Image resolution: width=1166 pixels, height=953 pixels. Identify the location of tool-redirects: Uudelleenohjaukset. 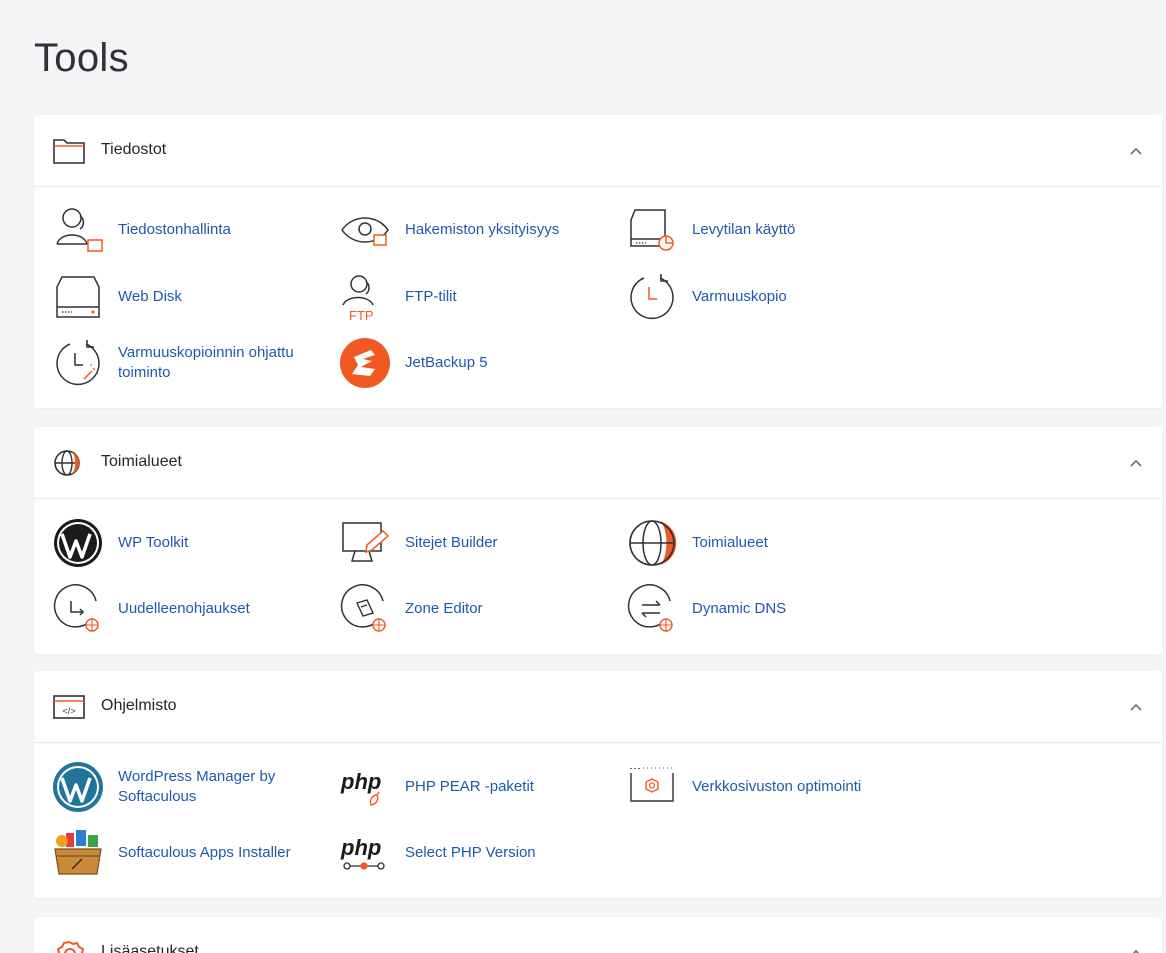
(192, 609).